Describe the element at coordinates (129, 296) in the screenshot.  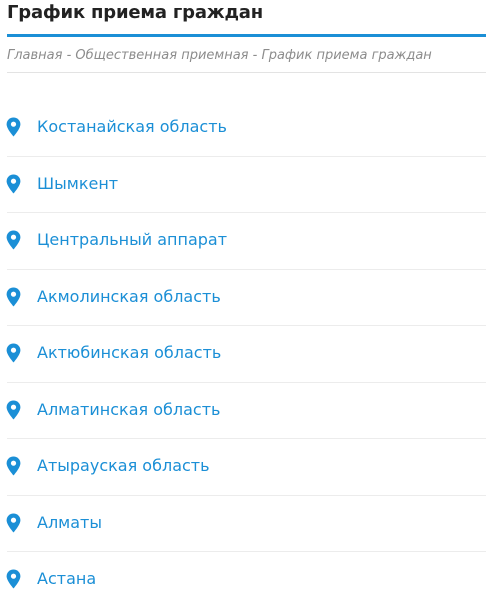
I see `region-label: Акмолинская область` at that location.